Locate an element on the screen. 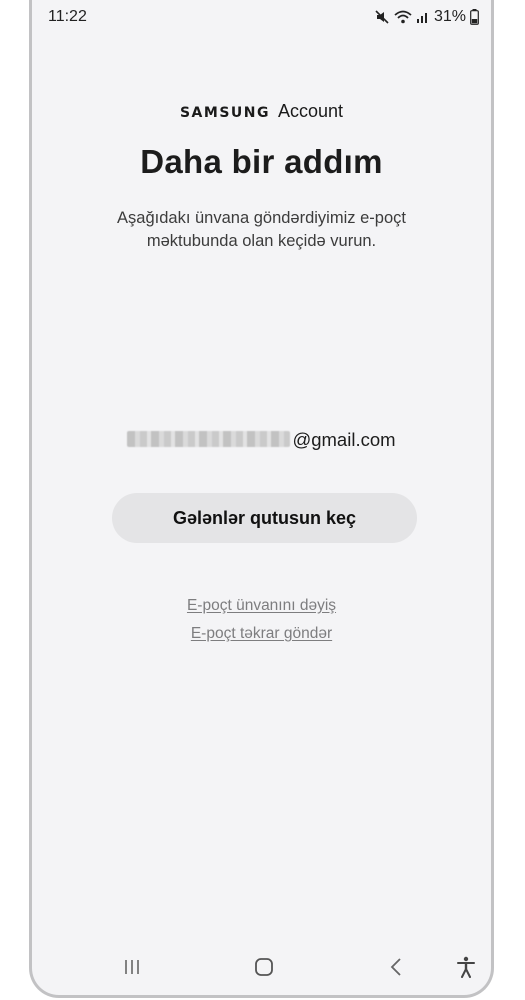  battery-icon is located at coordinates (474, 17).